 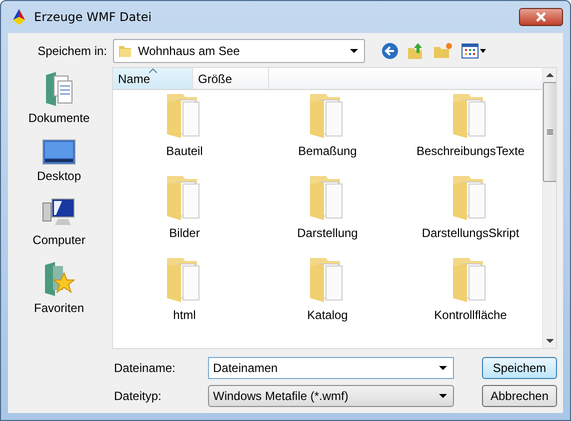 What do you see at coordinates (327, 315) in the screenshot?
I see `folder-name: Katalog` at bounding box center [327, 315].